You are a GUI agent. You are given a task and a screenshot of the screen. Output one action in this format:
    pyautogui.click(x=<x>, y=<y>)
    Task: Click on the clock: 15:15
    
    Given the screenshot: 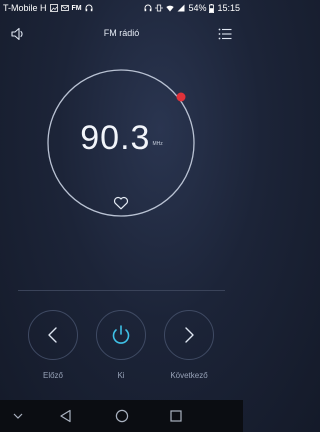 What is the action you would take?
    pyautogui.click(x=228, y=8)
    